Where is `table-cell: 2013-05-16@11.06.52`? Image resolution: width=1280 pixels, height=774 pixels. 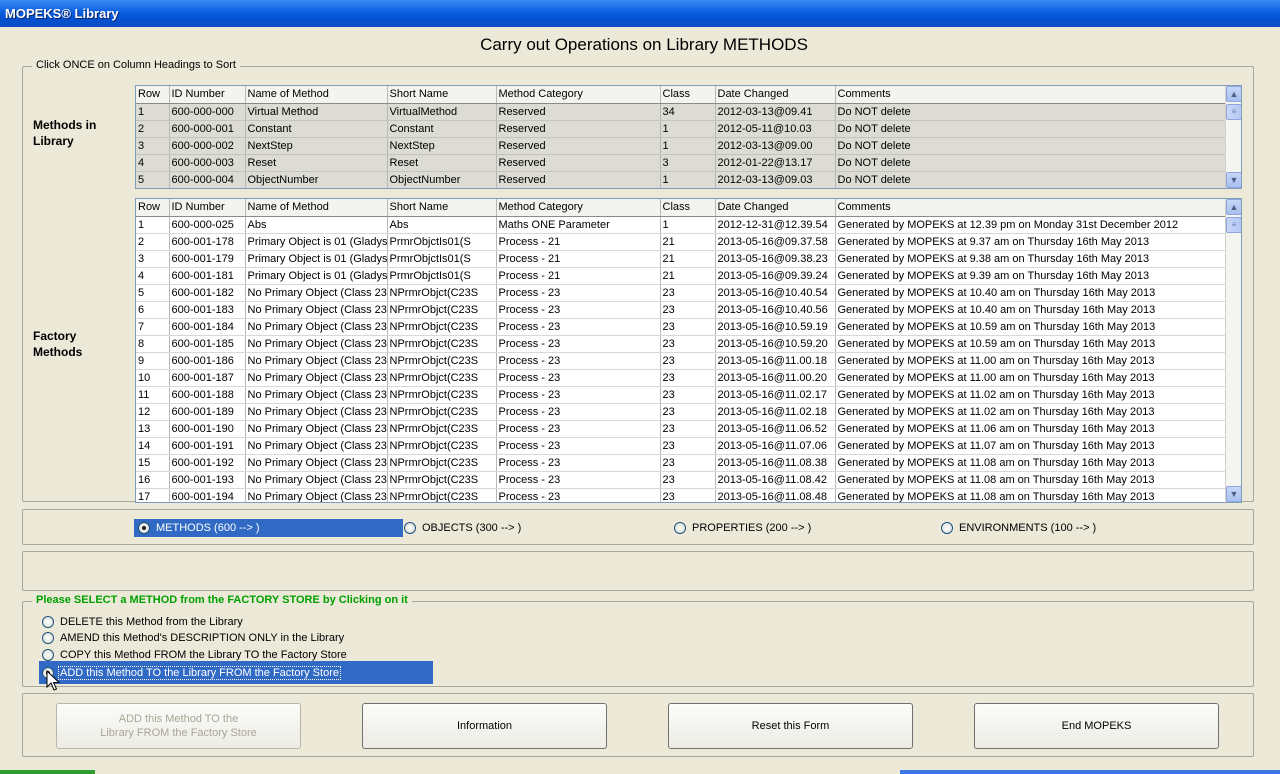 table-cell: 2013-05-16@11.06.52 is located at coordinates (775, 429).